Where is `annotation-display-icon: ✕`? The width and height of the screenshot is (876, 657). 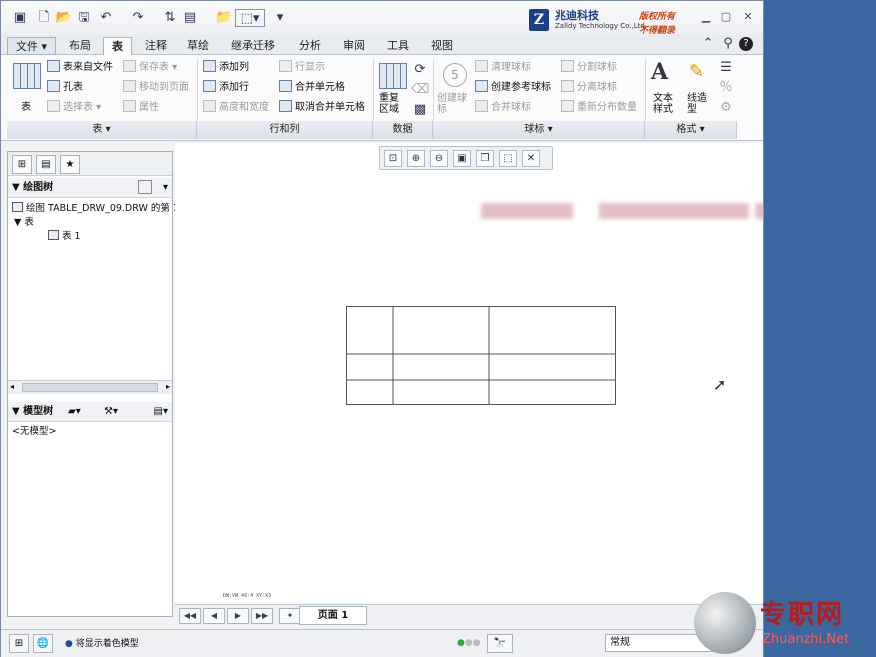 annotation-display-icon: ✕ is located at coordinates (531, 158).